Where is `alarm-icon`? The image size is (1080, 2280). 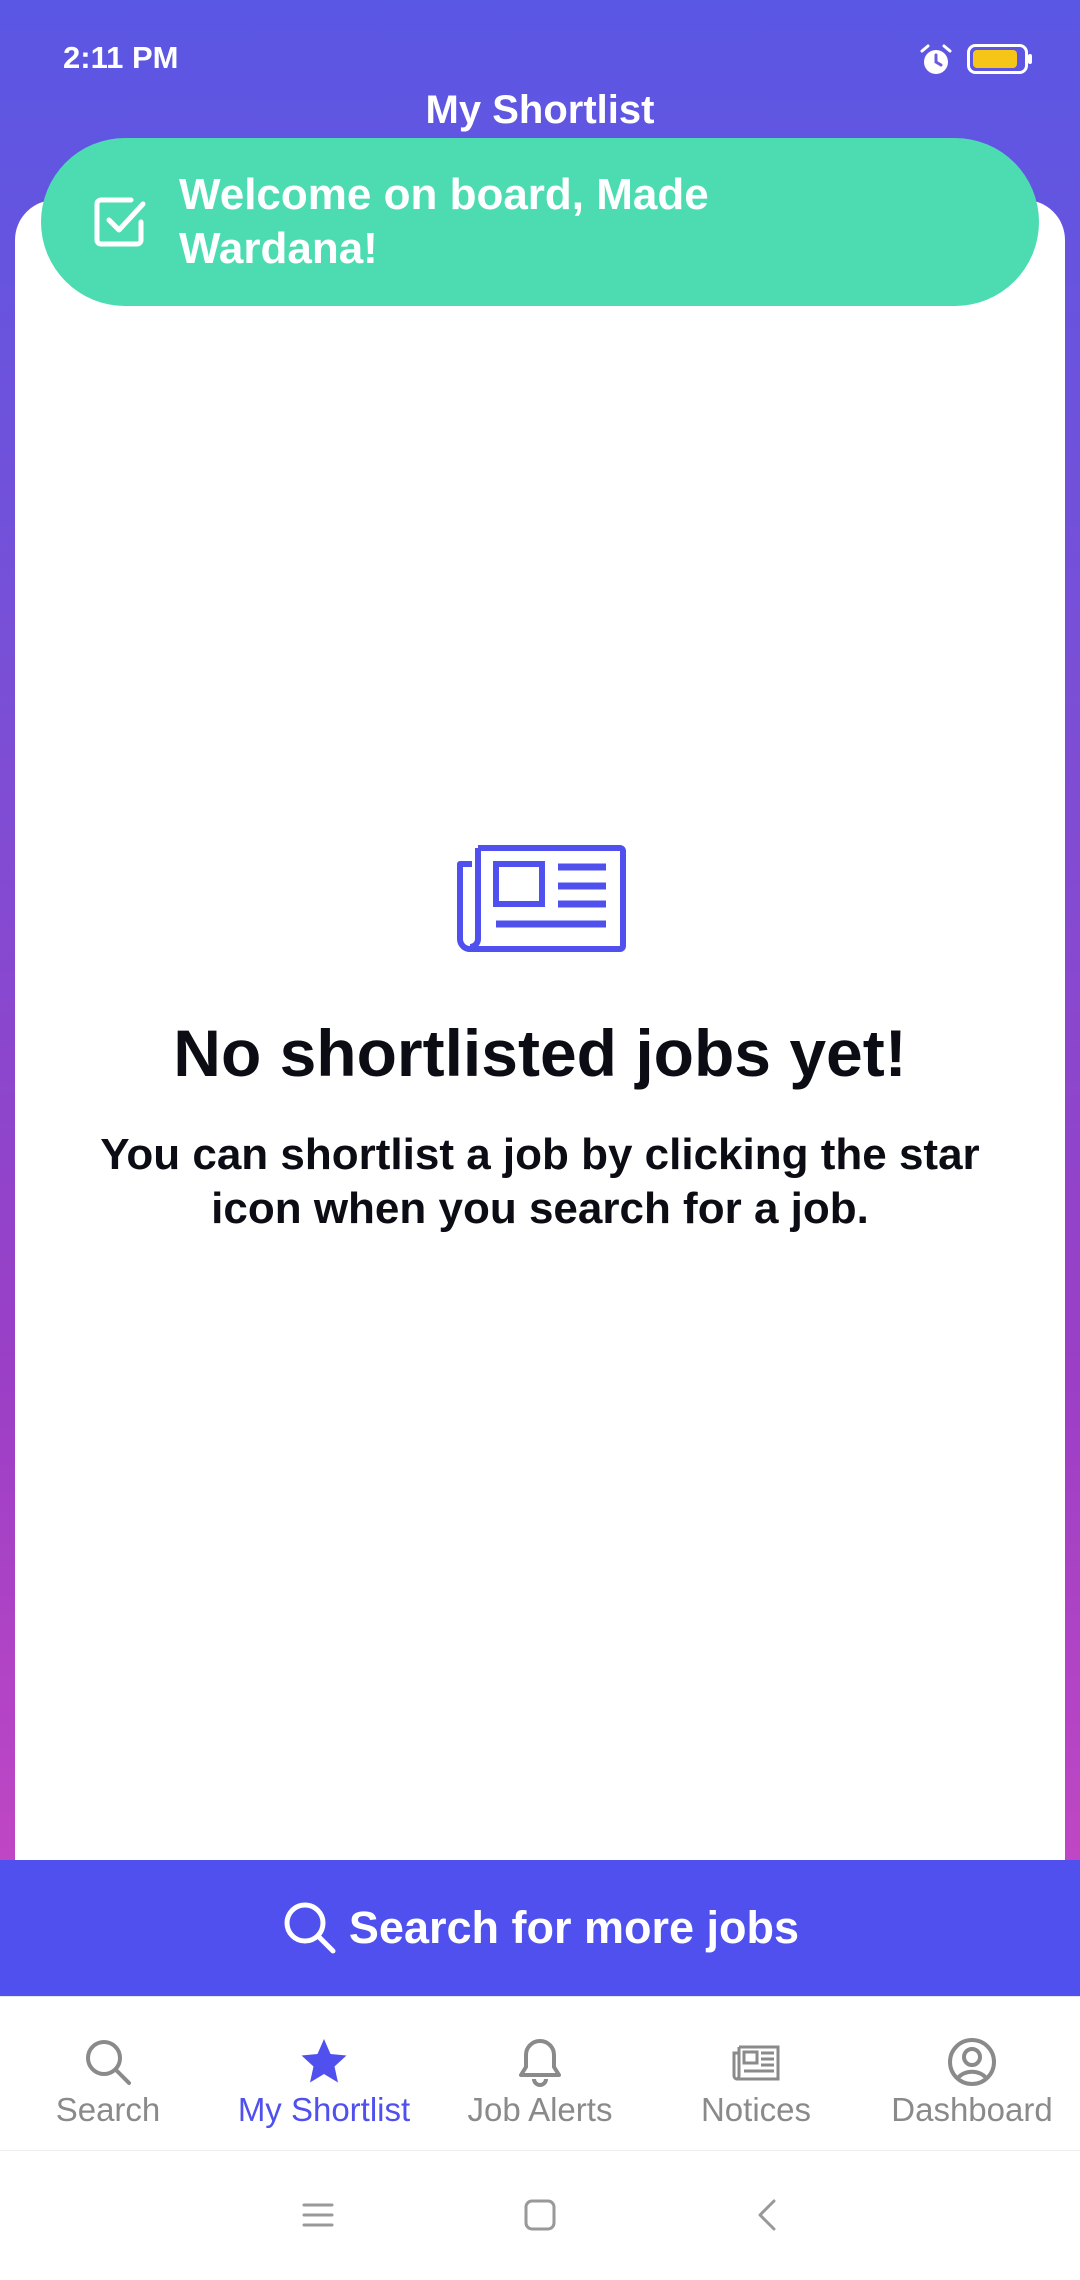
alarm-icon is located at coordinates (936, 59).